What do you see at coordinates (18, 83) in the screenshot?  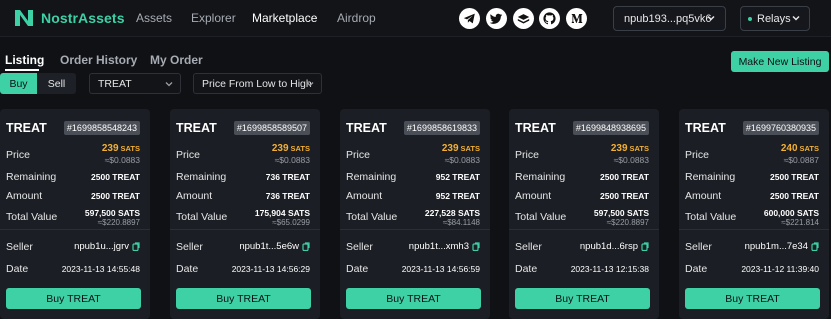 I see `buy-toggle-button: Buy` at bounding box center [18, 83].